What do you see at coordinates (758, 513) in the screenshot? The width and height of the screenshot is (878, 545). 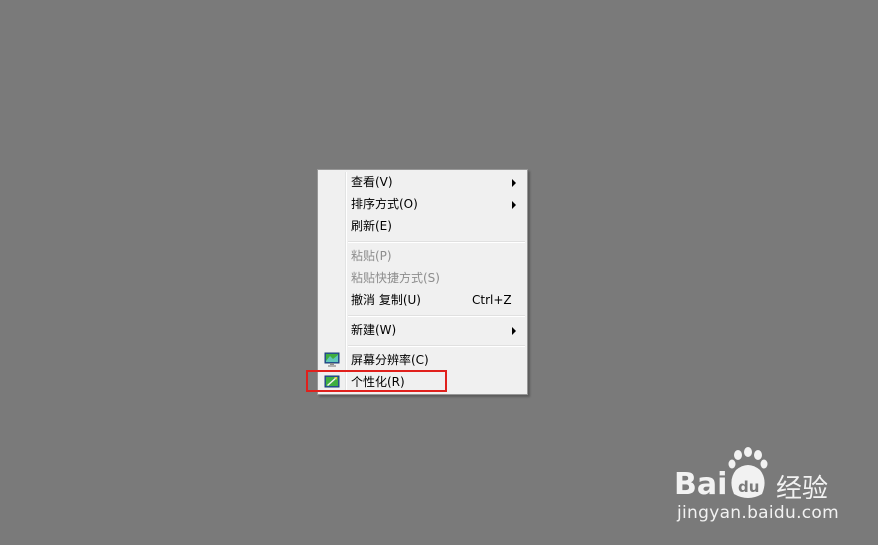 I see `watermark-url: jingyan.baidu.com` at bounding box center [758, 513].